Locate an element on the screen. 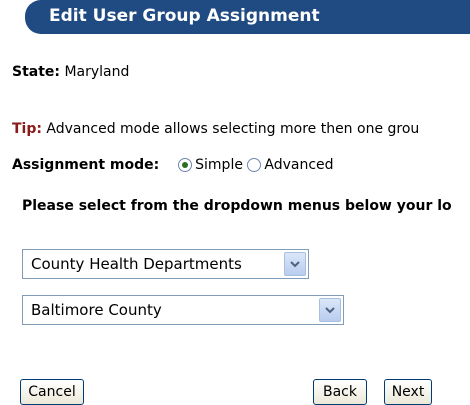  radio-advanced-option: Advanced is located at coordinates (290, 165).